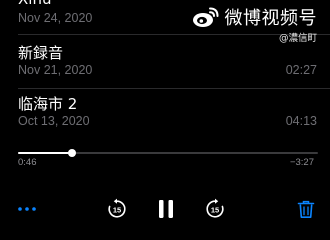 The height and width of the screenshot is (240, 330). Describe the element at coordinates (270, 18) in the screenshot. I see `watermark-text: 微博视频号` at that location.